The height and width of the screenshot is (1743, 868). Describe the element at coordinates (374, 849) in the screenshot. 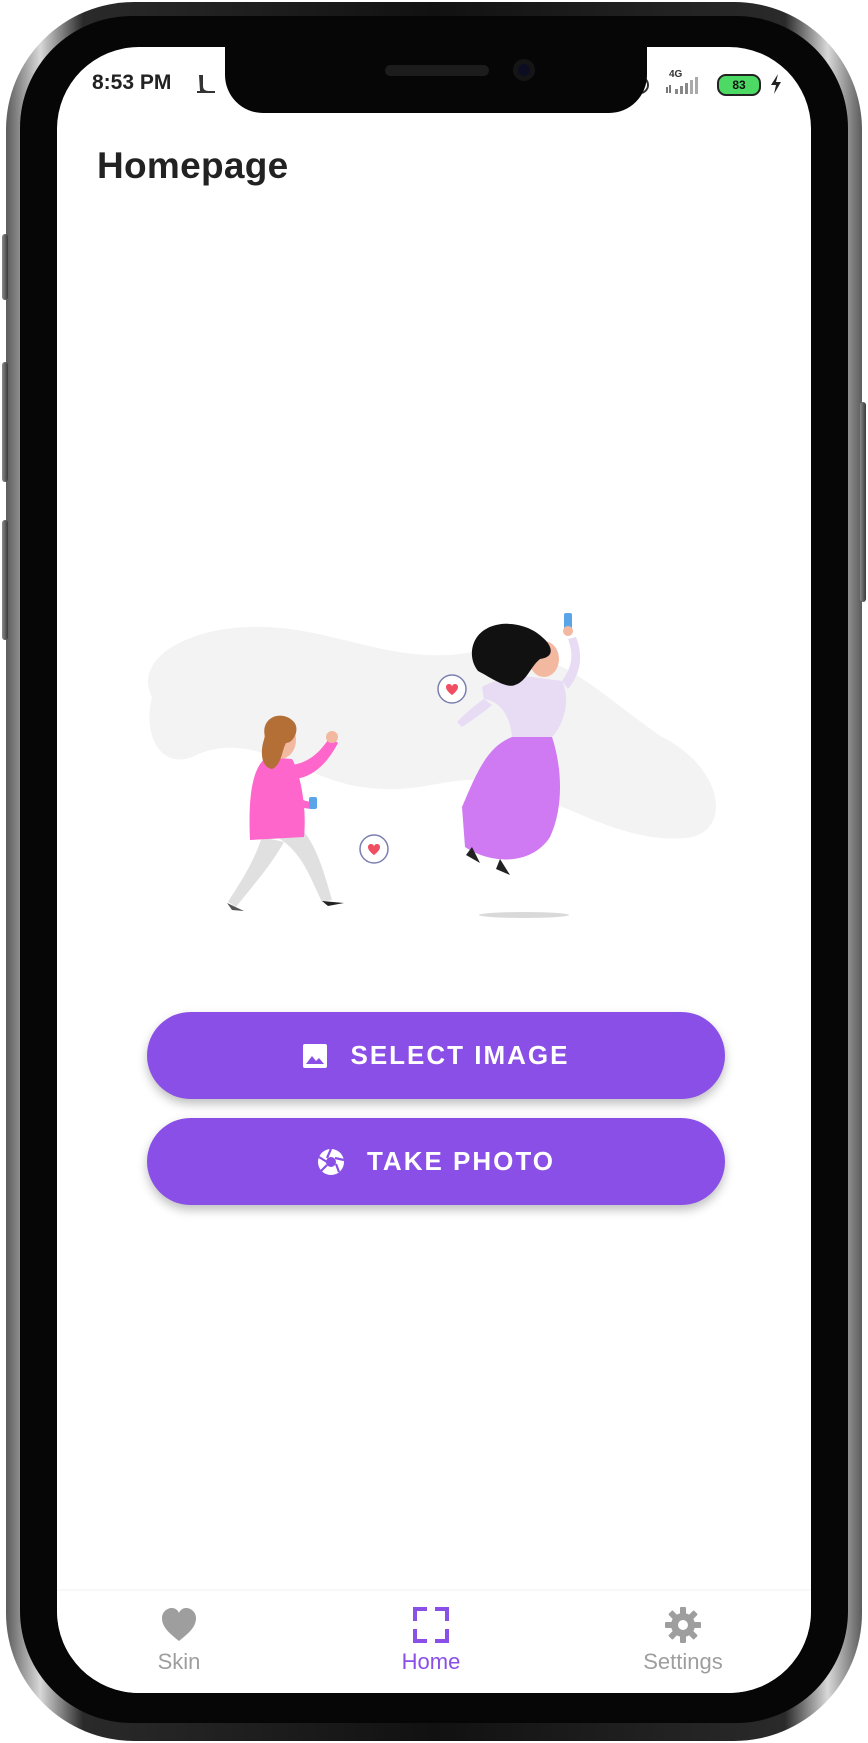

I see `heart-bubble-left` at that location.